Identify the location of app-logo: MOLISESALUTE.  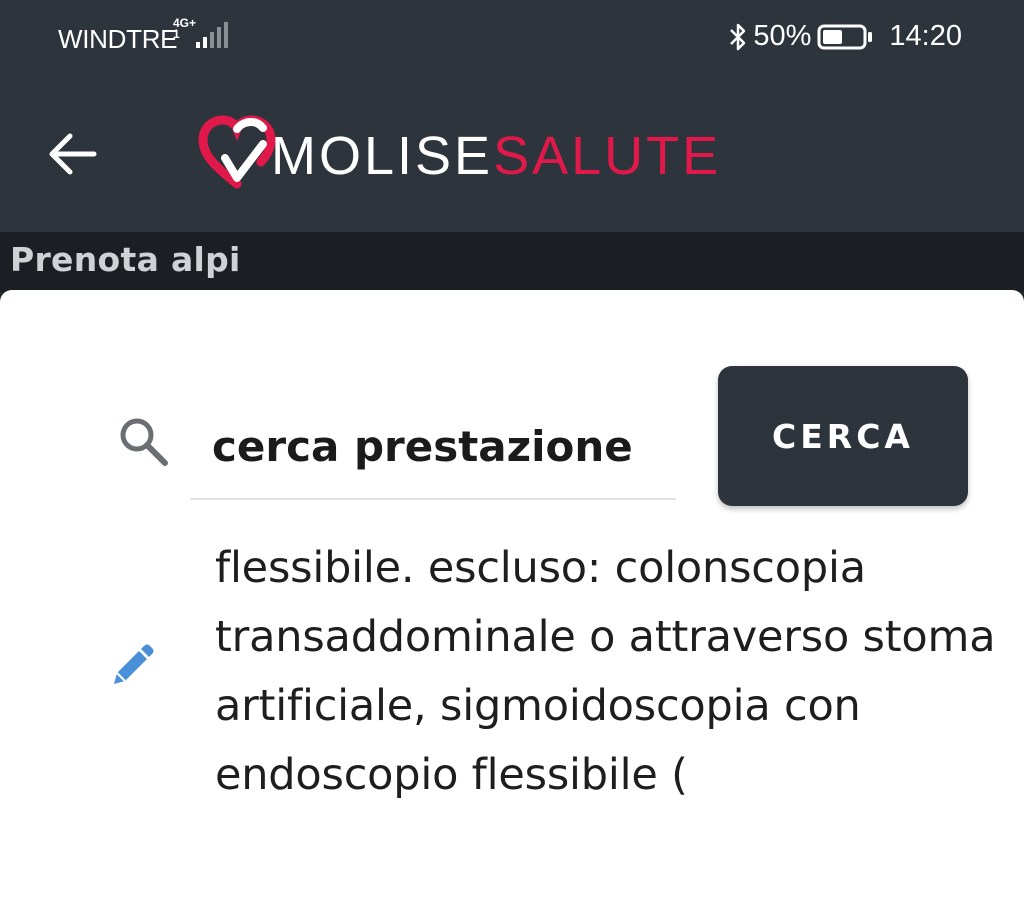
(477, 157).